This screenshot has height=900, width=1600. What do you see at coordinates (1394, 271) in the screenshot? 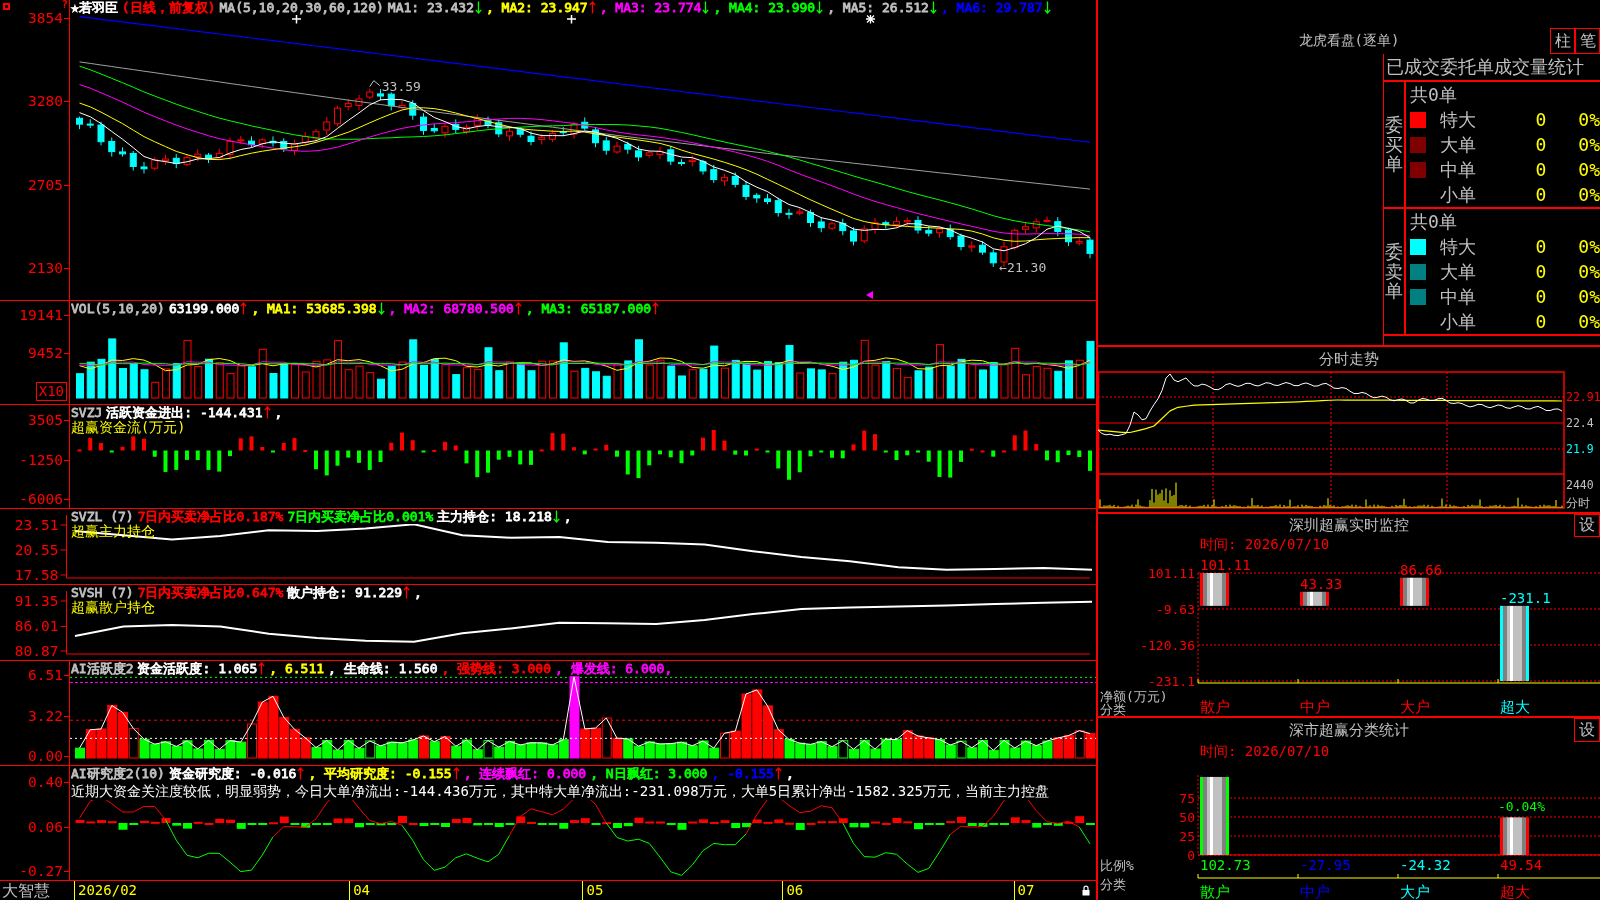
I see `group-label: 委卖单` at bounding box center [1394, 271].